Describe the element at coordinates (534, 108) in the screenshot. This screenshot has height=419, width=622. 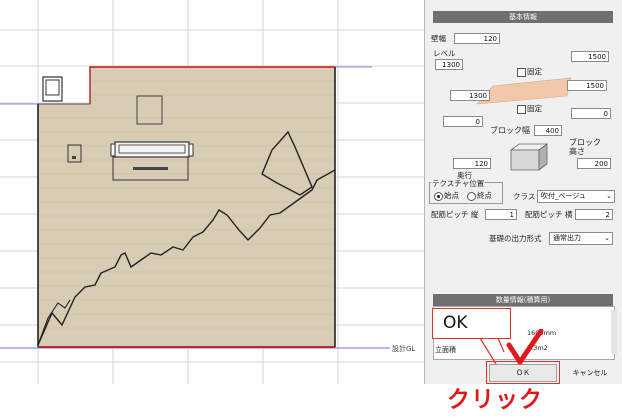
I see `fixed-label-bottom: 固定` at that location.